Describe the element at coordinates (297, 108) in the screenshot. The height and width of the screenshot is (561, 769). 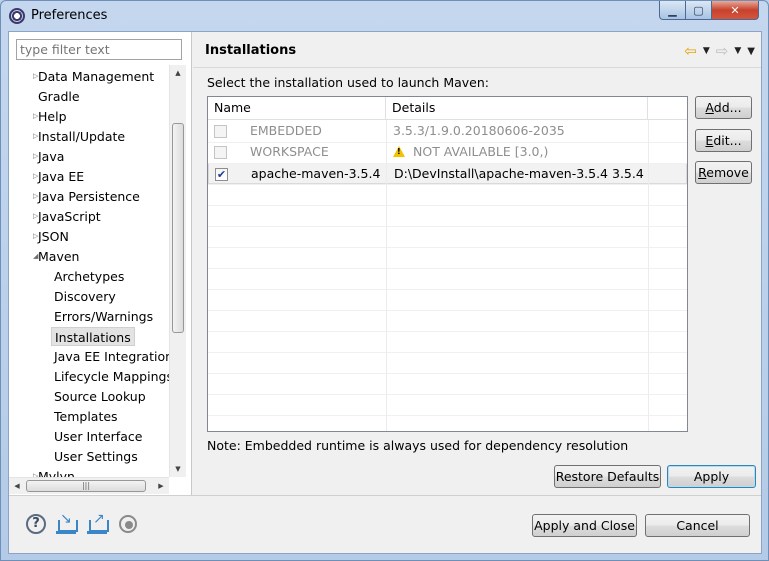
I see `column-header-name: Name` at that location.